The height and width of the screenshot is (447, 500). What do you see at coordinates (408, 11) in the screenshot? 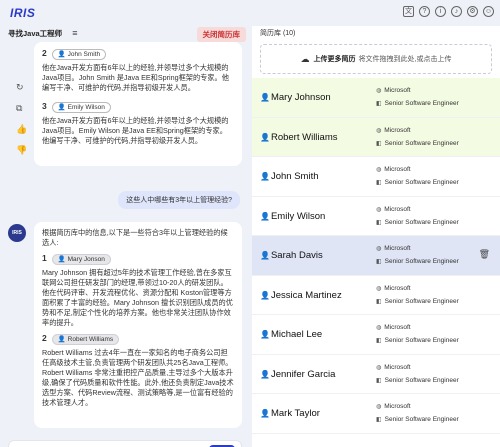
I see `translate-icon: 文` at bounding box center [408, 11].